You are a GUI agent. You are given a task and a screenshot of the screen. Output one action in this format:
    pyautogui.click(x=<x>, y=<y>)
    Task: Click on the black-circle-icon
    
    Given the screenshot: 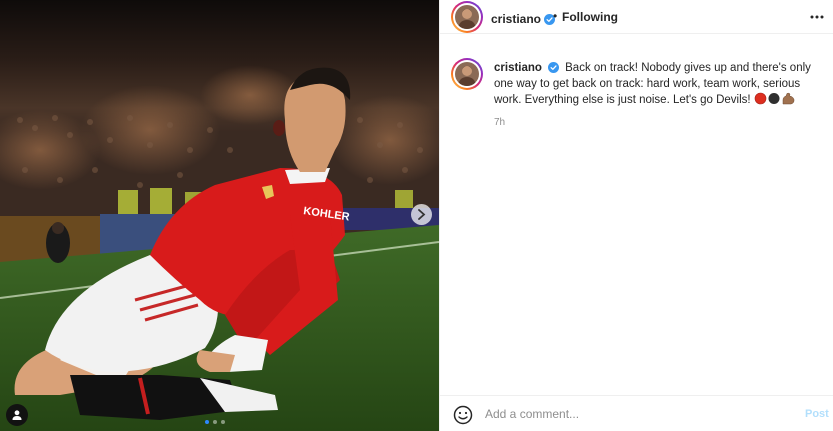 What is the action you would take?
    pyautogui.click(x=774, y=98)
    